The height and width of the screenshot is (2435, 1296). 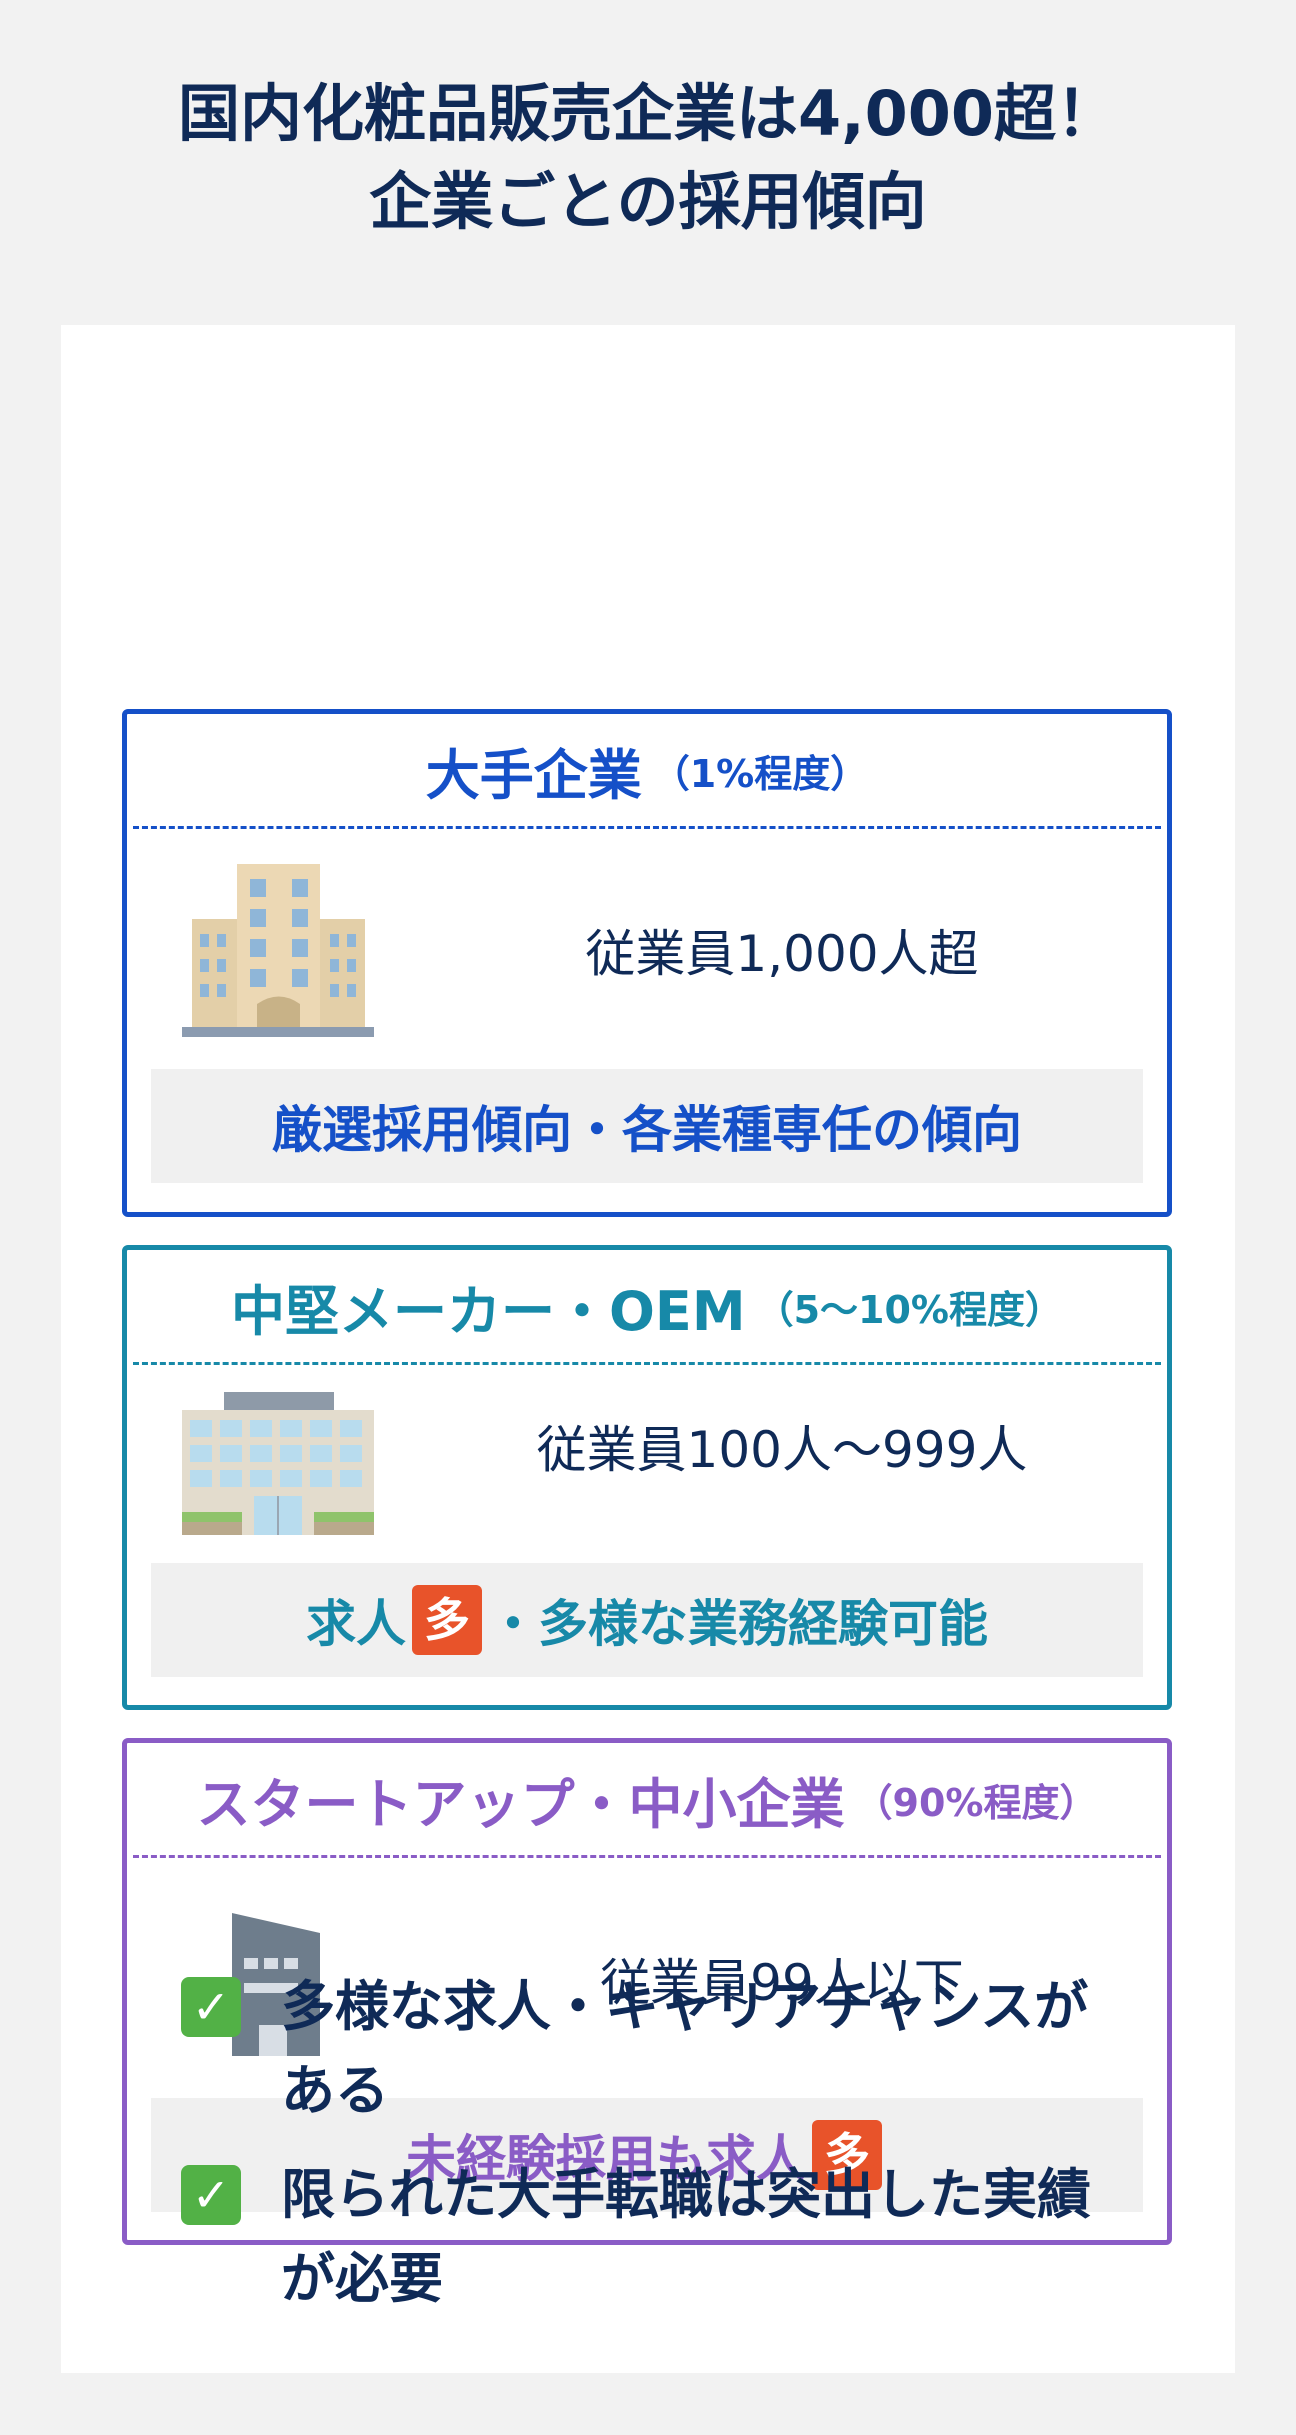 I want to click on card-title: 中堅メーカー・OEM, so click(x=488, y=1311).